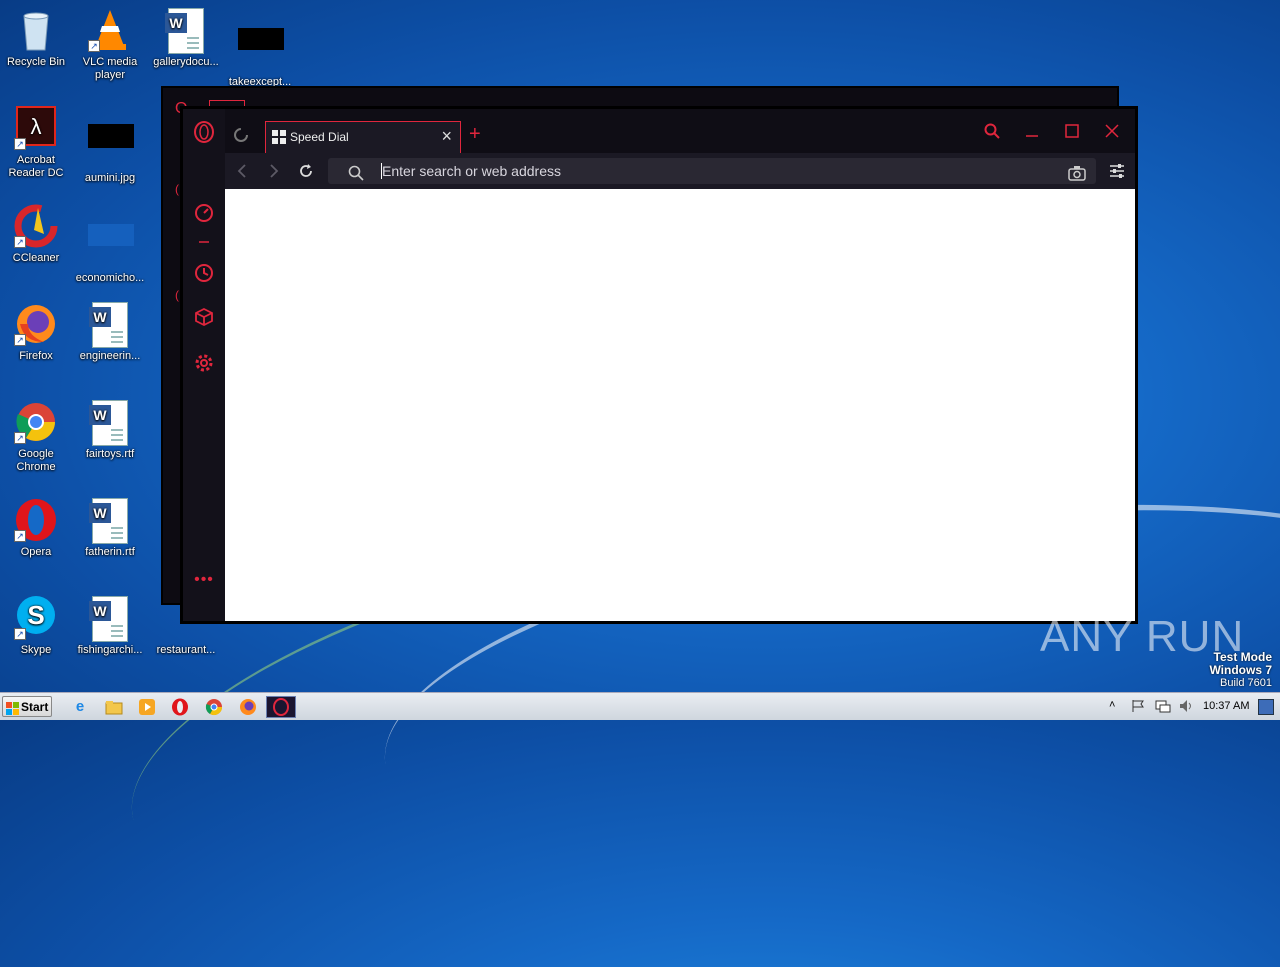  Describe the element at coordinates (204, 132) in the screenshot. I see `opera-logo-icon` at that location.